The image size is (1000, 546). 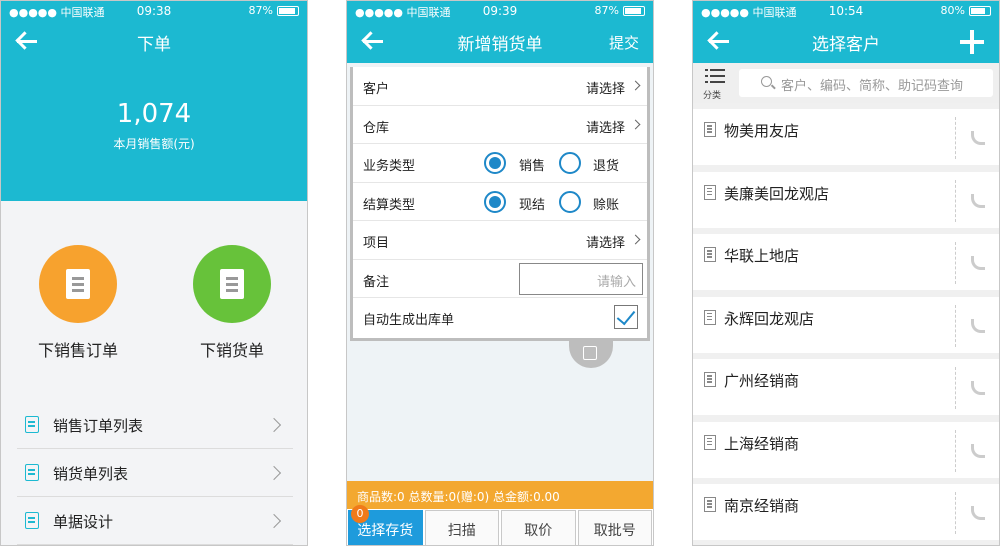 I want to click on project-label: 项目, so click(x=376, y=243).